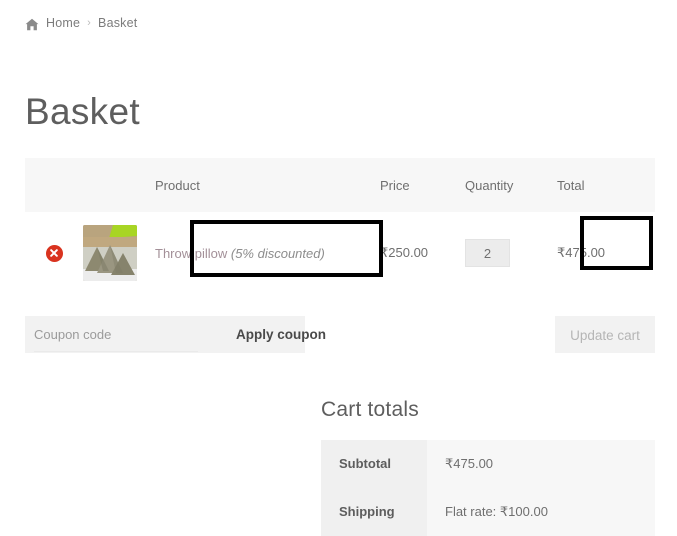 This screenshot has height=536, width=677. What do you see at coordinates (605, 334) in the screenshot?
I see `update-cart-button: Update cart` at bounding box center [605, 334].